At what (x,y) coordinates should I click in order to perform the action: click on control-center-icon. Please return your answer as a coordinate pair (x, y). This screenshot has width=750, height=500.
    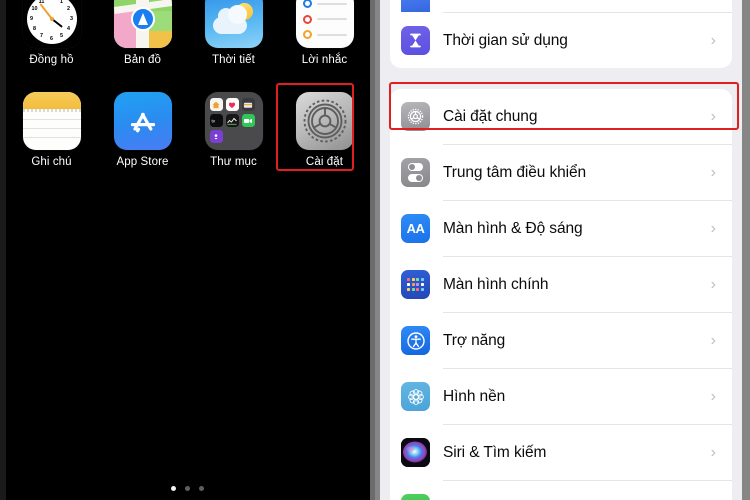
    Looking at the image, I should click on (415, 172).